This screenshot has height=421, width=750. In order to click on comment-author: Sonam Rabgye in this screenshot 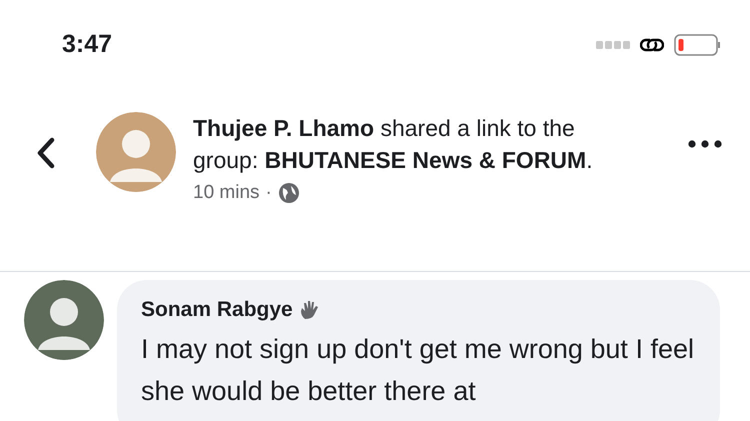, I will do `click(217, 310)`.